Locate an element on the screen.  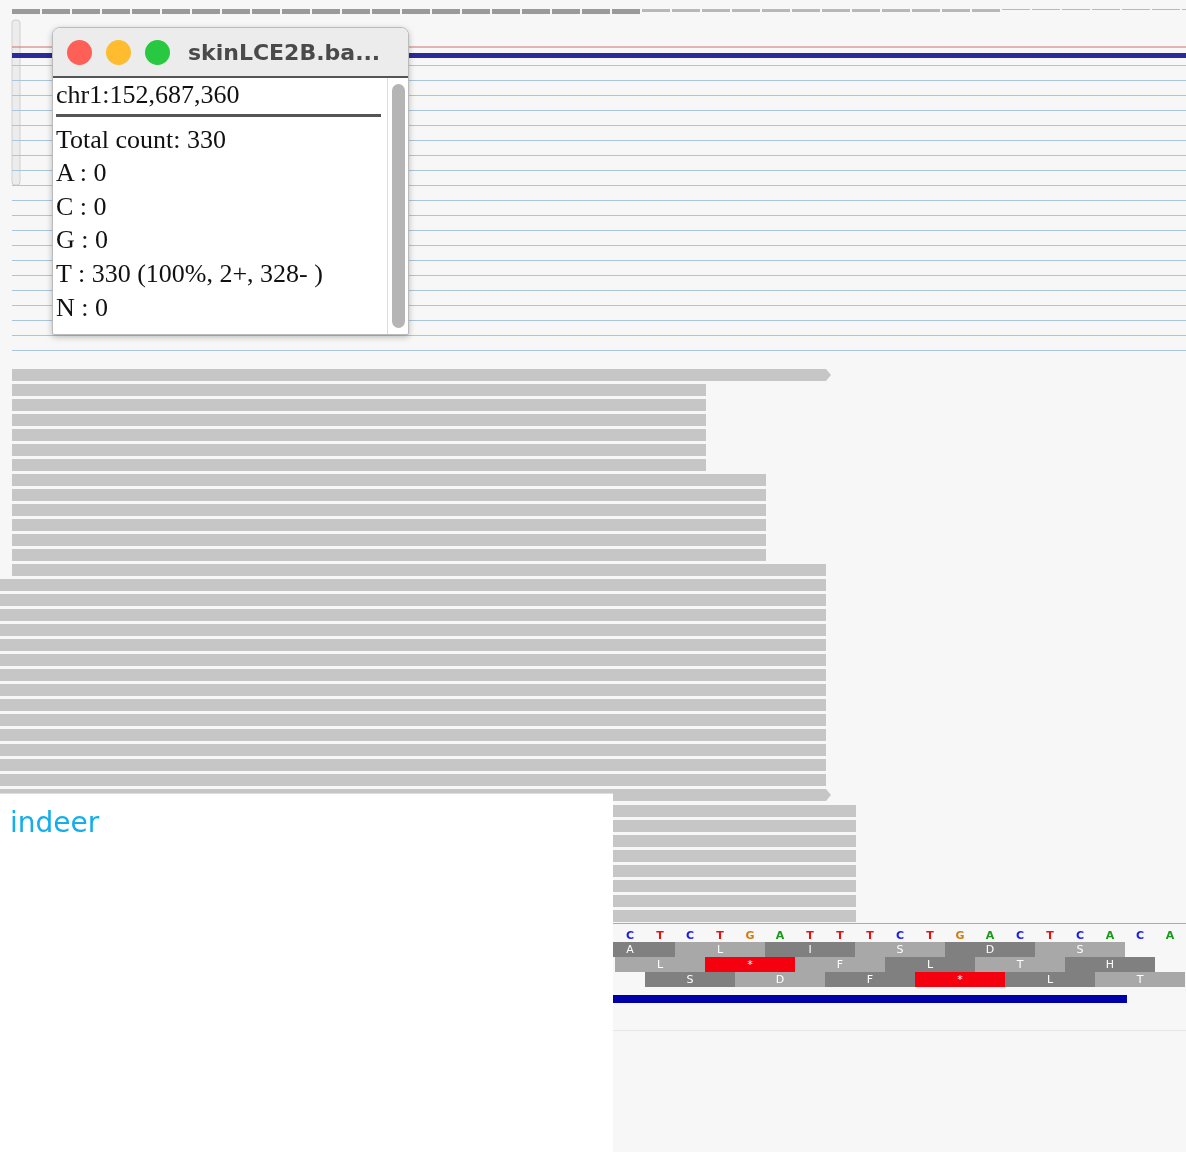
minimize-icon is located at coordinates (118, 52).